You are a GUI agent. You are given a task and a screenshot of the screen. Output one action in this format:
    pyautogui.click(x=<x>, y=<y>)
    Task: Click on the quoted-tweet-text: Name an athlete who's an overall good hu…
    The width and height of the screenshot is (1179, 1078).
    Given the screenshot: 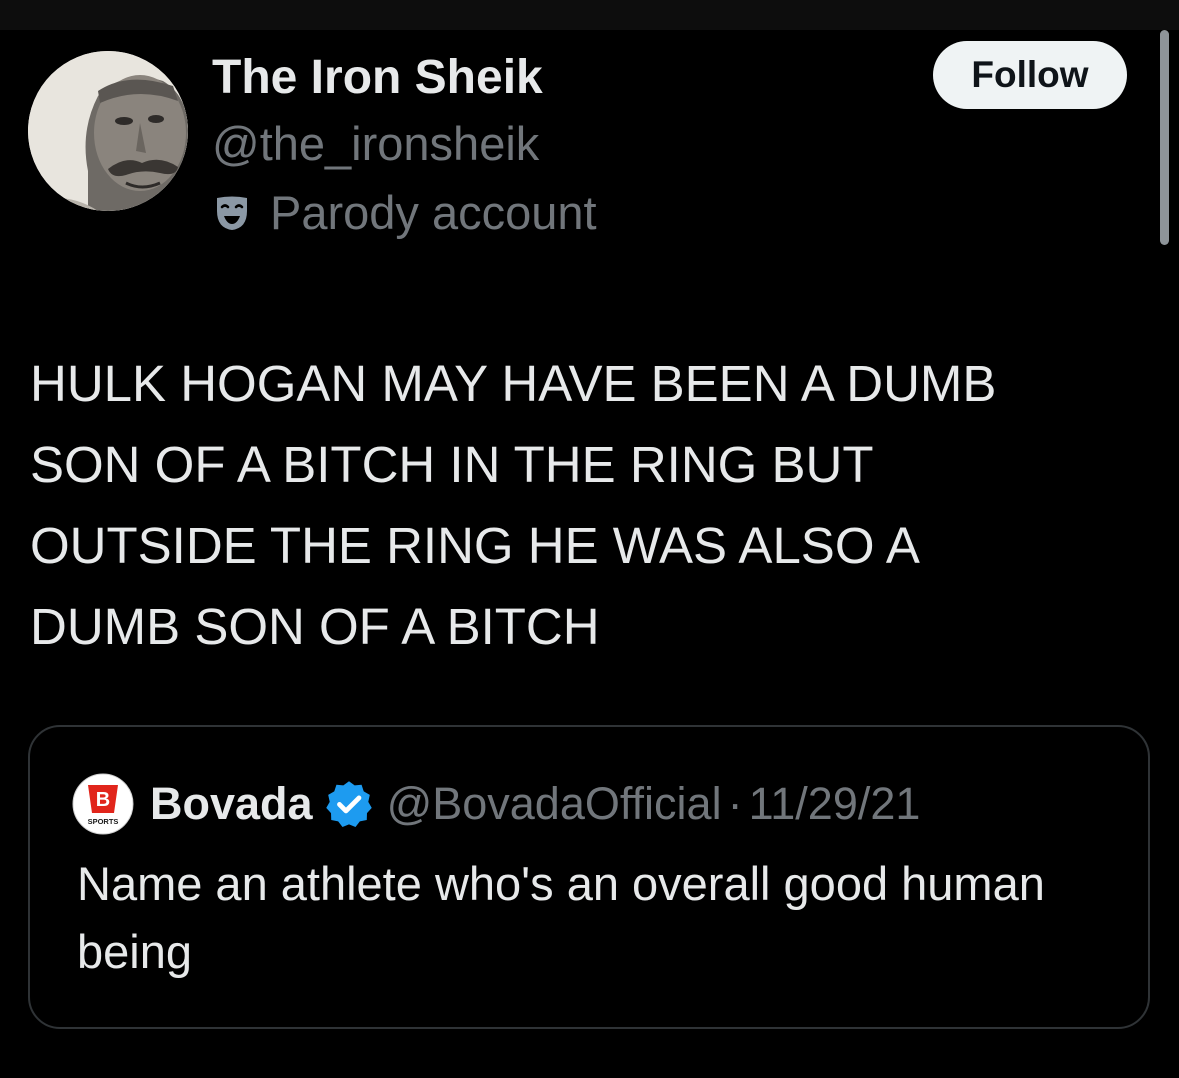 What is the action you would take?
    pyautogui.click(x=561, y=917)
    